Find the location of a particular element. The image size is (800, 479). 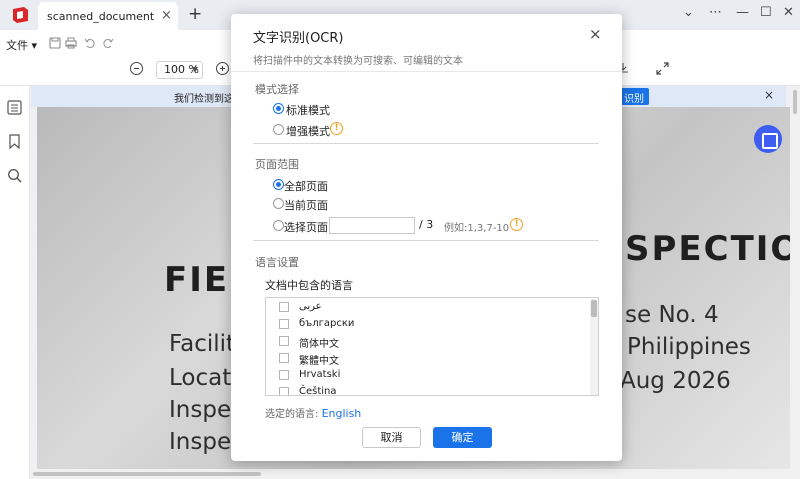

language-name: Čeština is located at coordinates (318, 391).